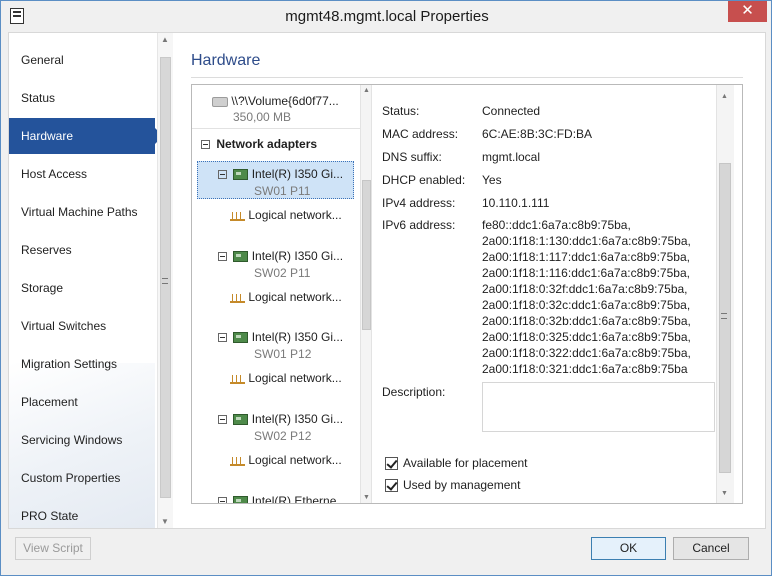  I want to click on ipv6-address-value: 2a00:1f18:0:32c:ddc1:6a7a:c8b9:75ba,, so click(586, 305).